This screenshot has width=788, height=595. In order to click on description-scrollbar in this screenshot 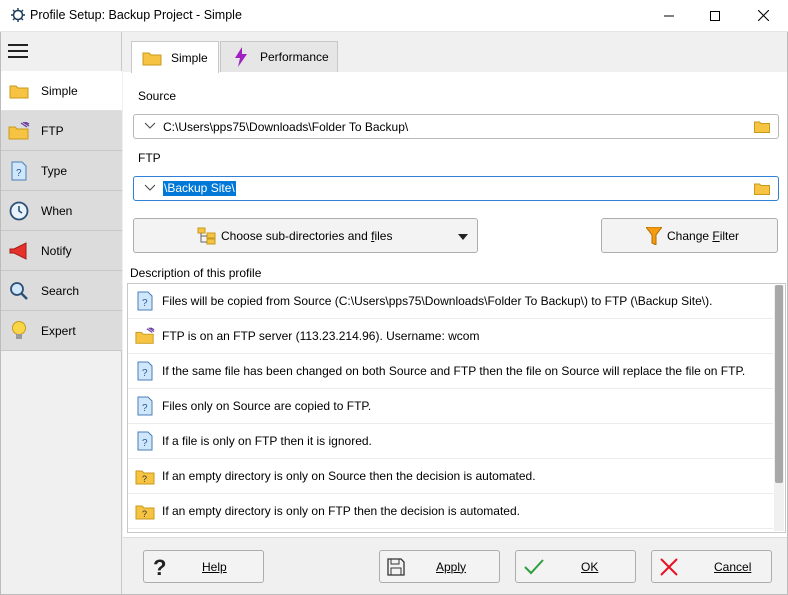, I will do `click(779, 408)`.